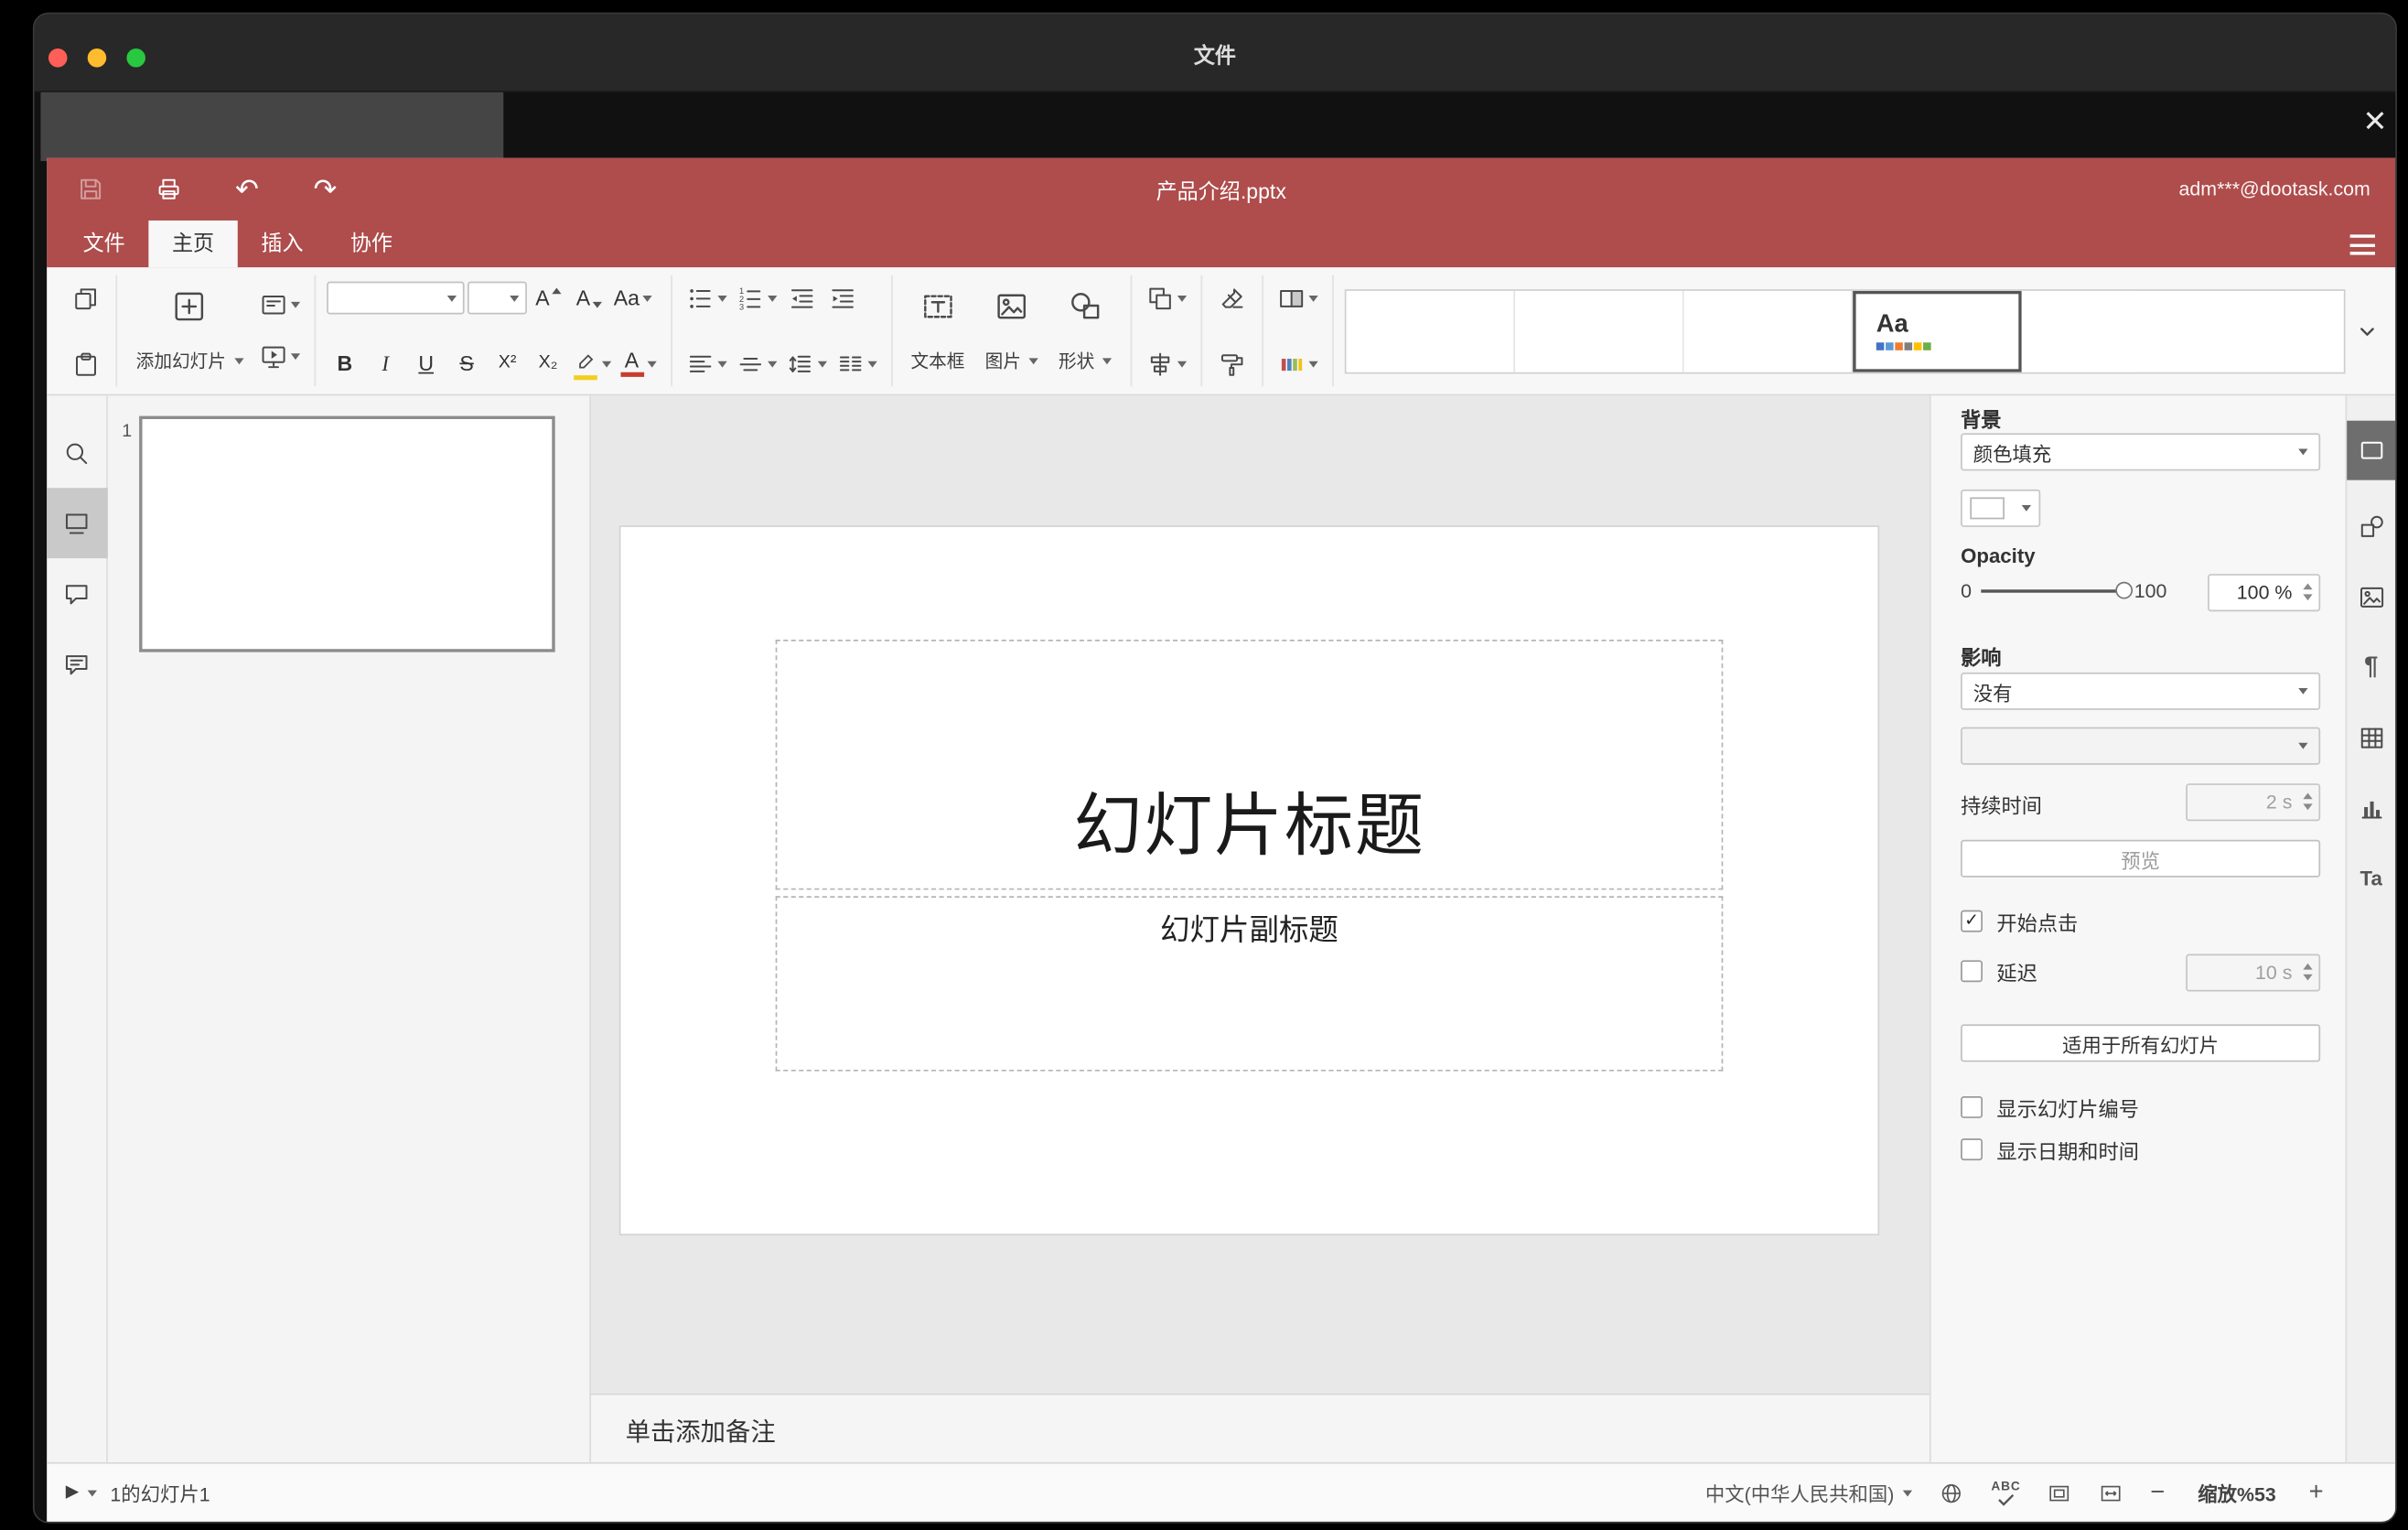 This screenshot has height=1530, width=2408. I want to click on align-shapes-button, so click(1166, 363).